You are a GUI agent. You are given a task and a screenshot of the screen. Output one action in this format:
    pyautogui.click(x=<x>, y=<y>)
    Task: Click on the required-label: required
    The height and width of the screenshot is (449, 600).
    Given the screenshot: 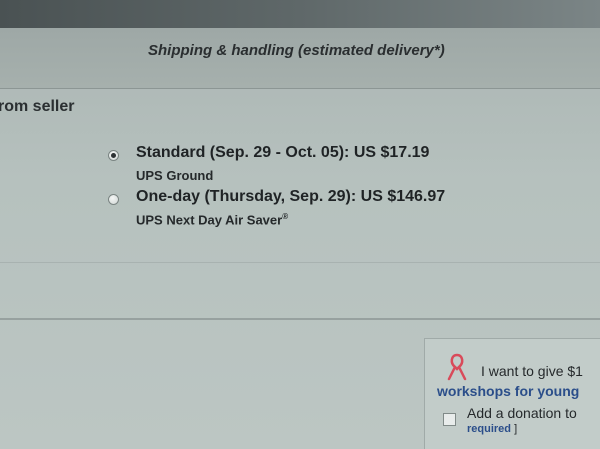 What is the action you would take?
    pyautogui.click(x=489, y=429)
    